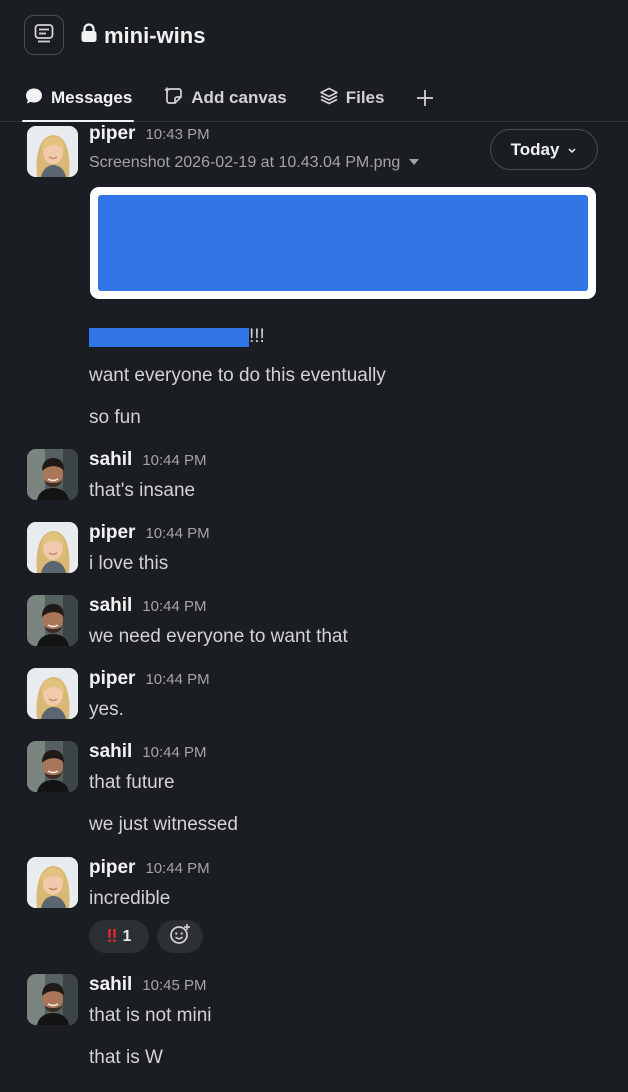 The height and width of the screenshot is (1092, 628). Describe the element at coordinates (127, 936) in the screenshot. I see `reaction-count: 1` at that location.